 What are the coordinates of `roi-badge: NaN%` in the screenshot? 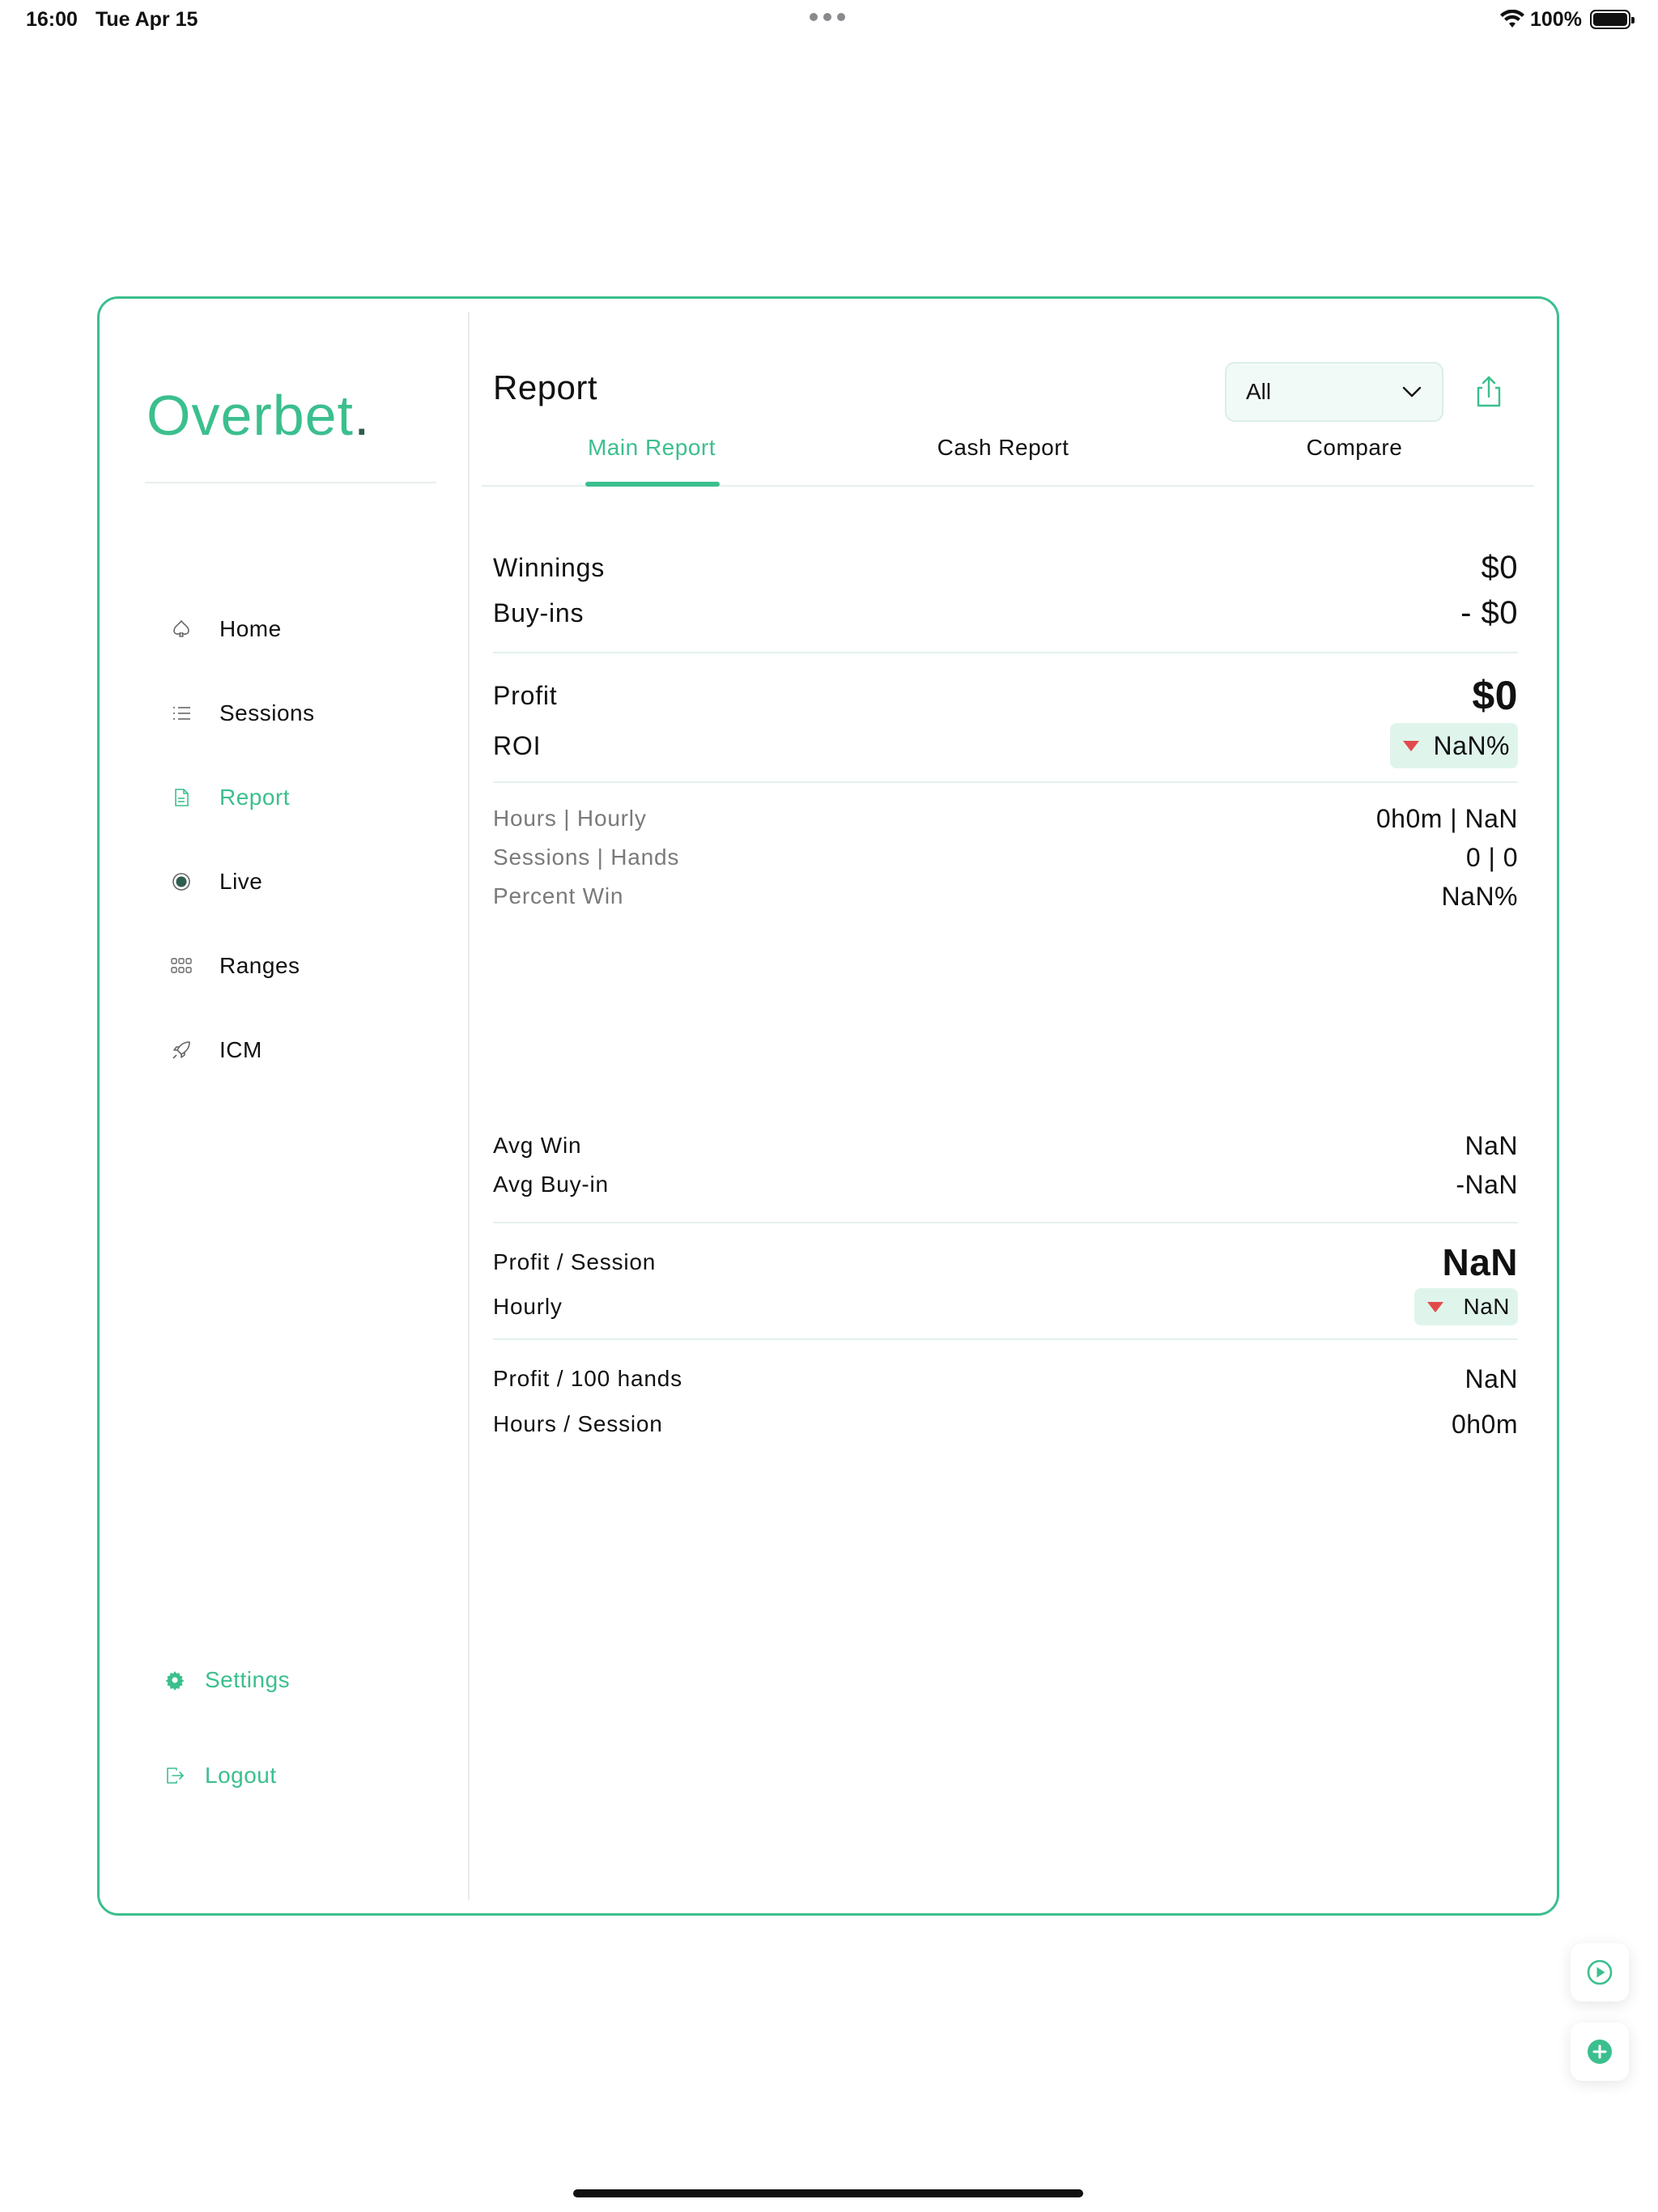 It's located at (1453, 745).